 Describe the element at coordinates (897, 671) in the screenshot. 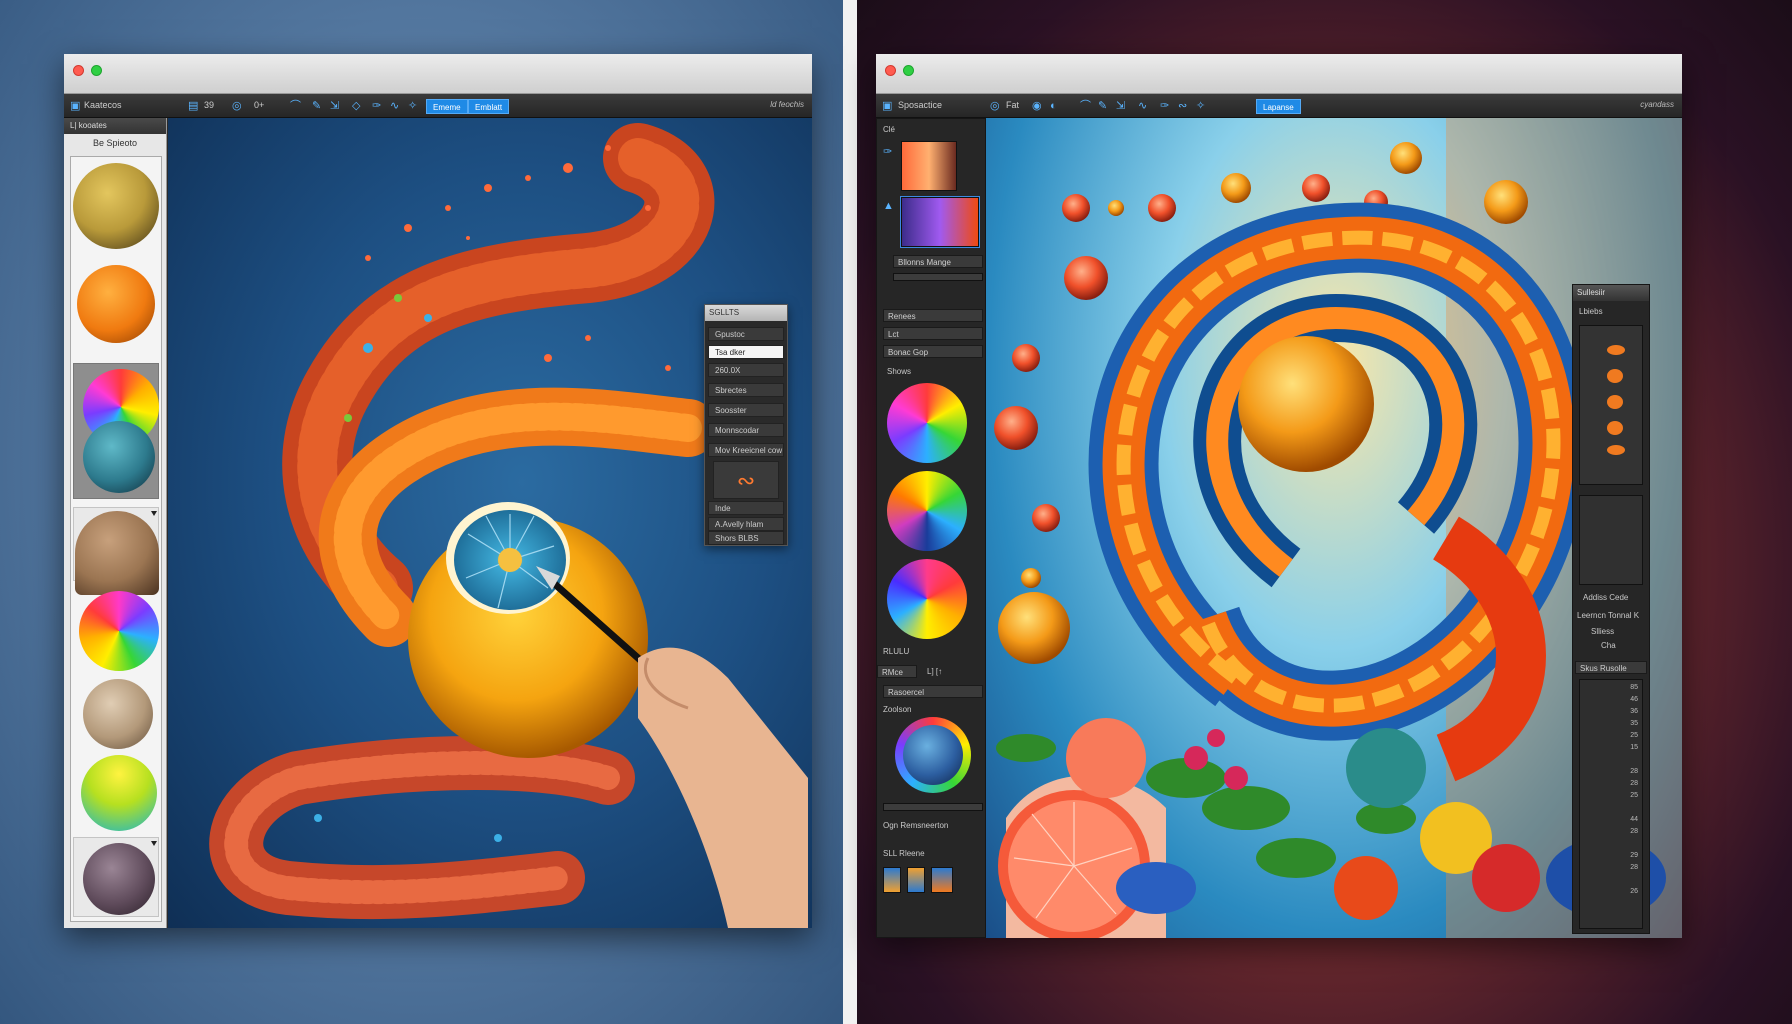

I see `rmce-row: RMce` at that location.